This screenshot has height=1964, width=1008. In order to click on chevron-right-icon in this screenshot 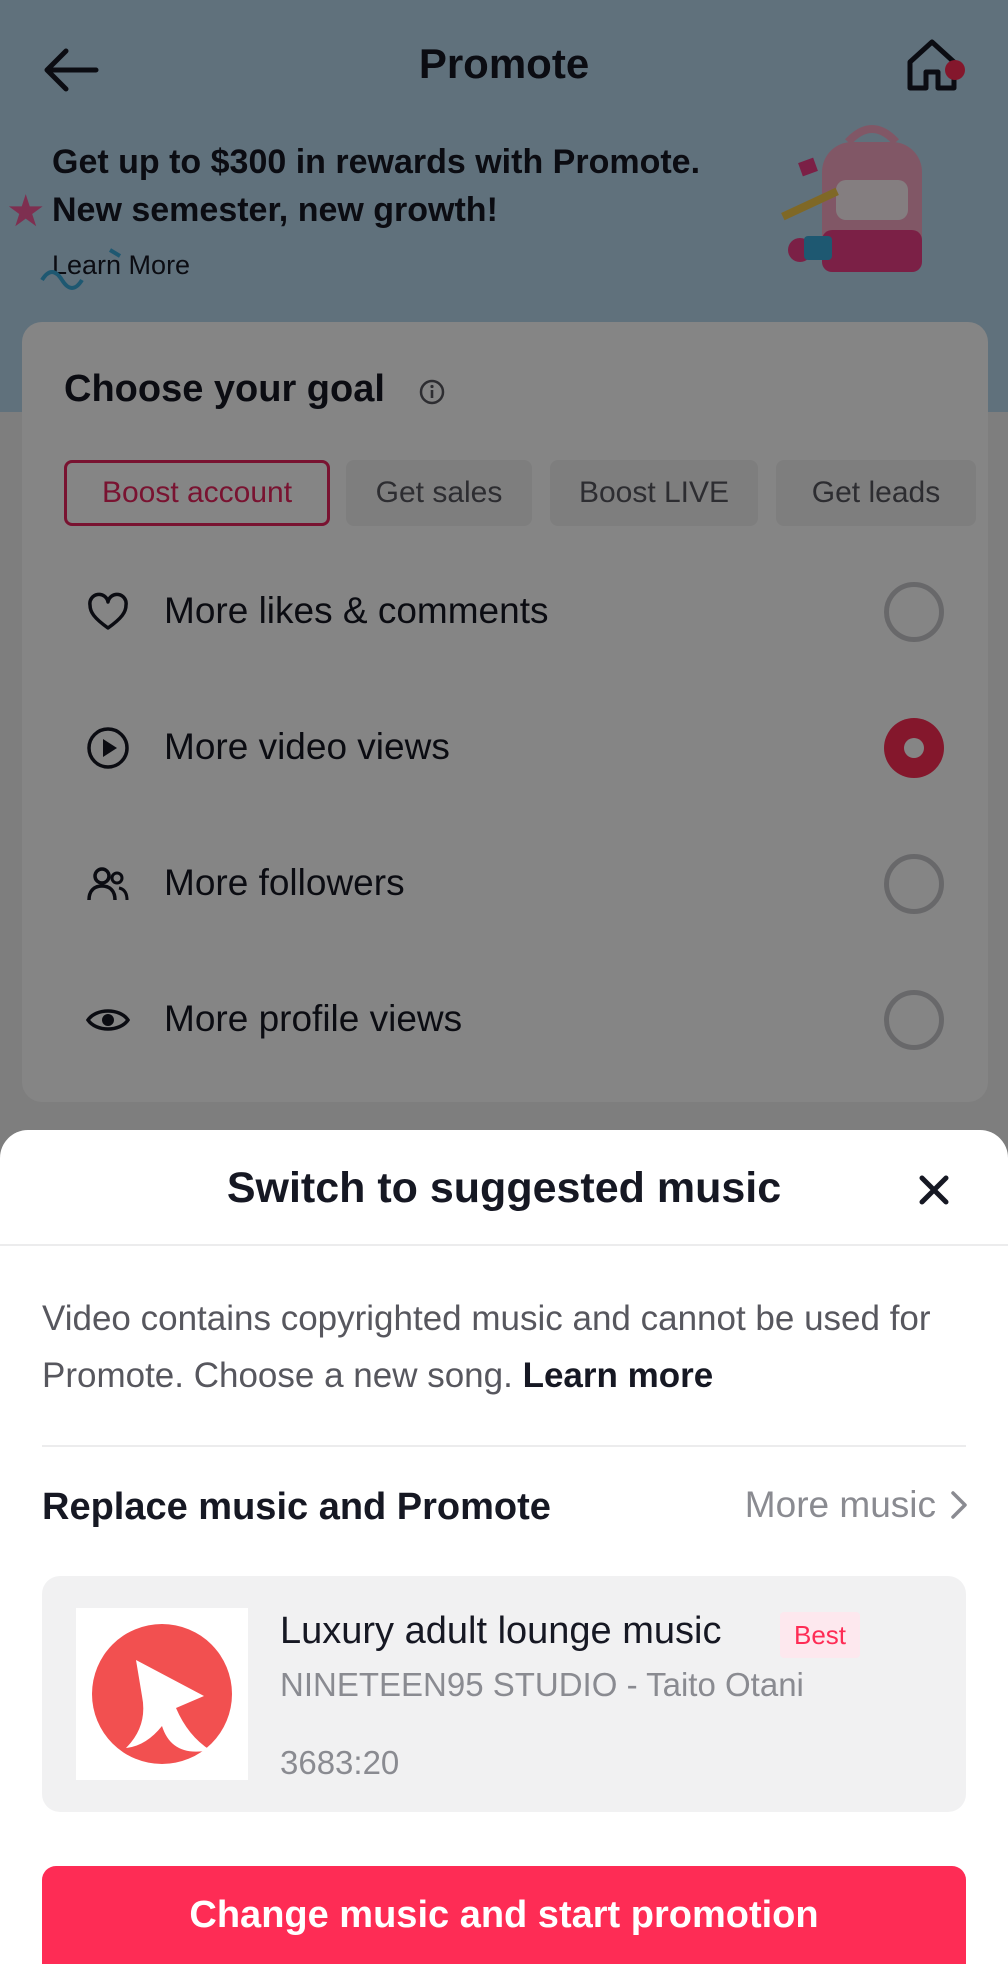, I will do `click(959, 1505)`.